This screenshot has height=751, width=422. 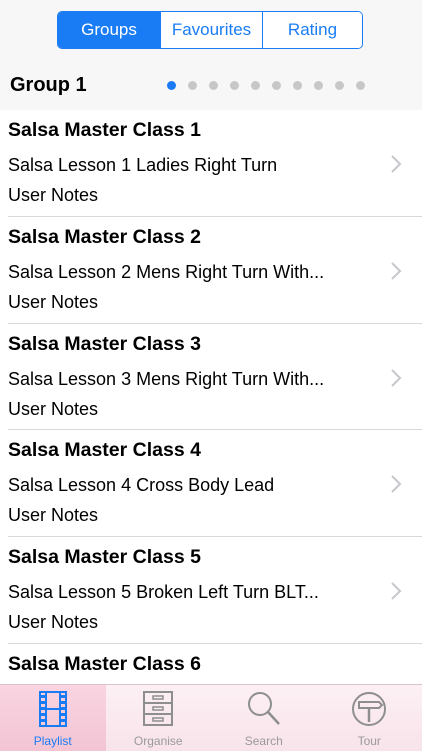 I want to click on tab-bar: Playlist Organise Search Tour, so click(x=211, y=717).